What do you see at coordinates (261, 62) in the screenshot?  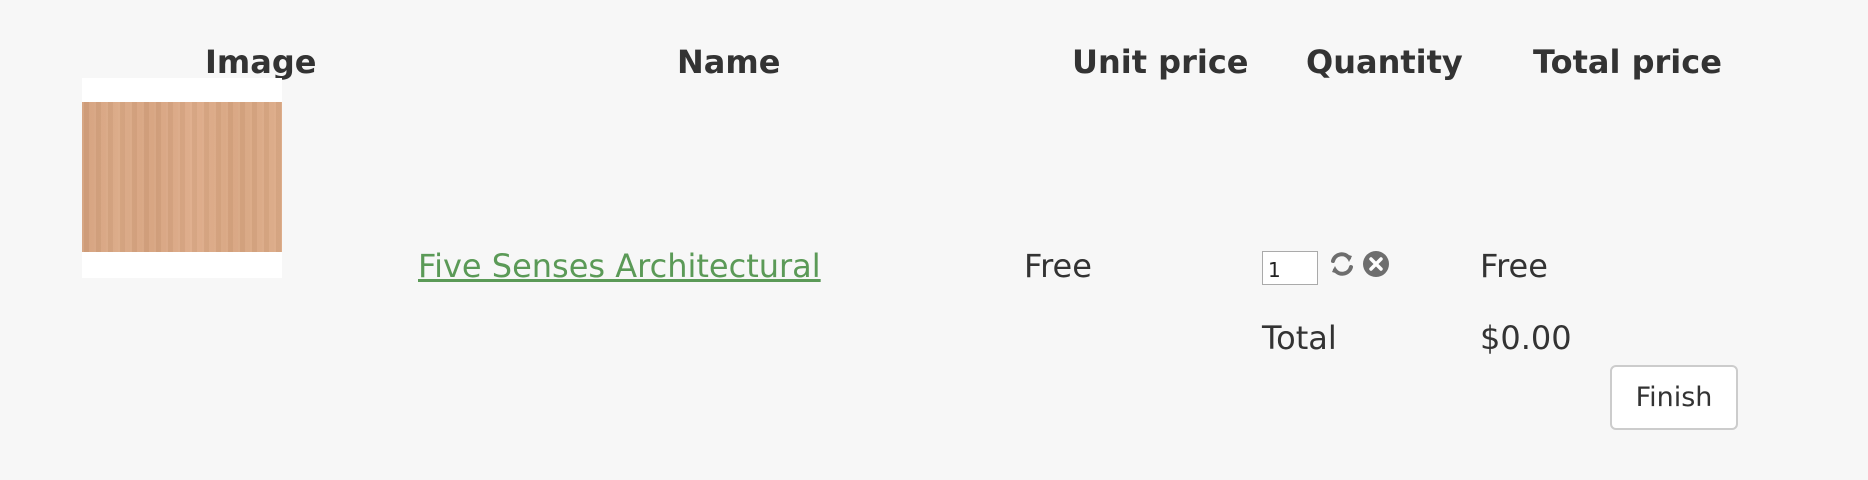 I see `column-header-image: Image` at bounding box center [261, 62].